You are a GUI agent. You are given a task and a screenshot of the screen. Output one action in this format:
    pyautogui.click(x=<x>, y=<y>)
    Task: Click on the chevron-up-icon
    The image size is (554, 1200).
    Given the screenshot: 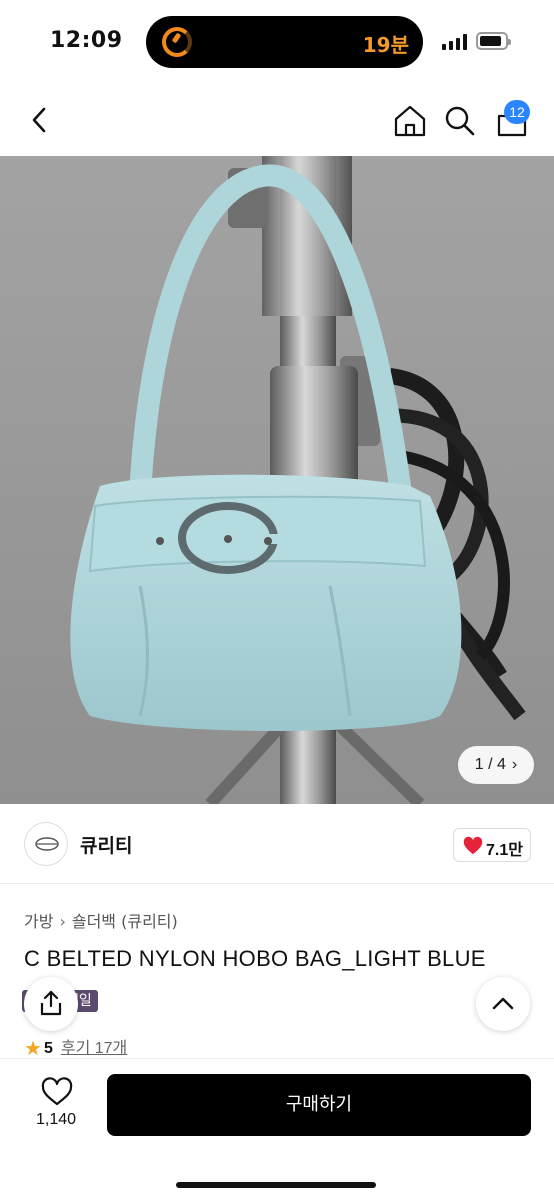 What is the action you would take?
    pyautogui.click(x=503, y=1003)
    